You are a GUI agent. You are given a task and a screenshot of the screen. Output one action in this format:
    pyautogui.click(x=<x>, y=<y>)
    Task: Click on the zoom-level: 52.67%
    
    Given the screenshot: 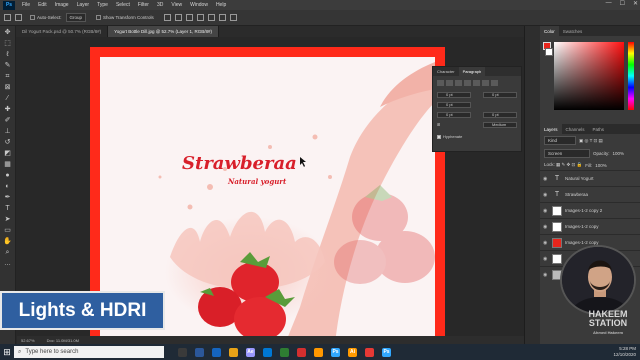 What is the action you would take?
    pyautogui.click(x=28, y=340)
    